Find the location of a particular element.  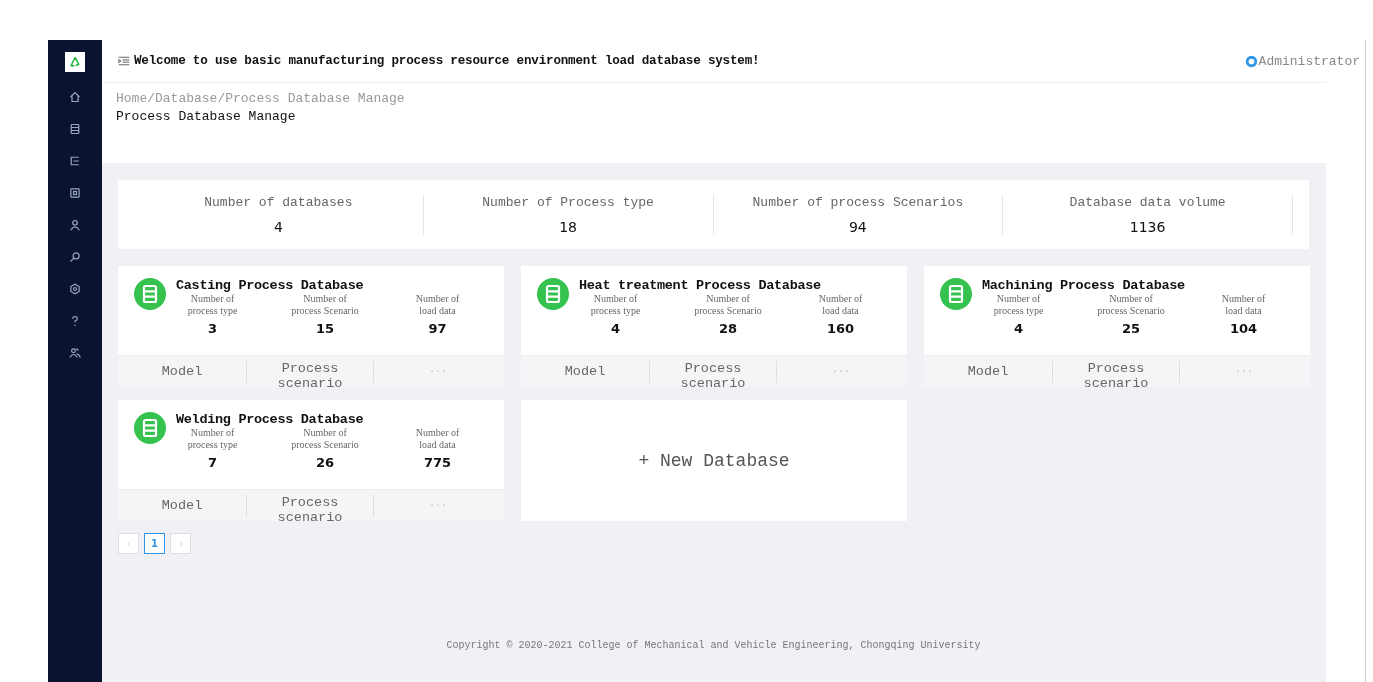

home-icon is located at coordinates (75, 97).